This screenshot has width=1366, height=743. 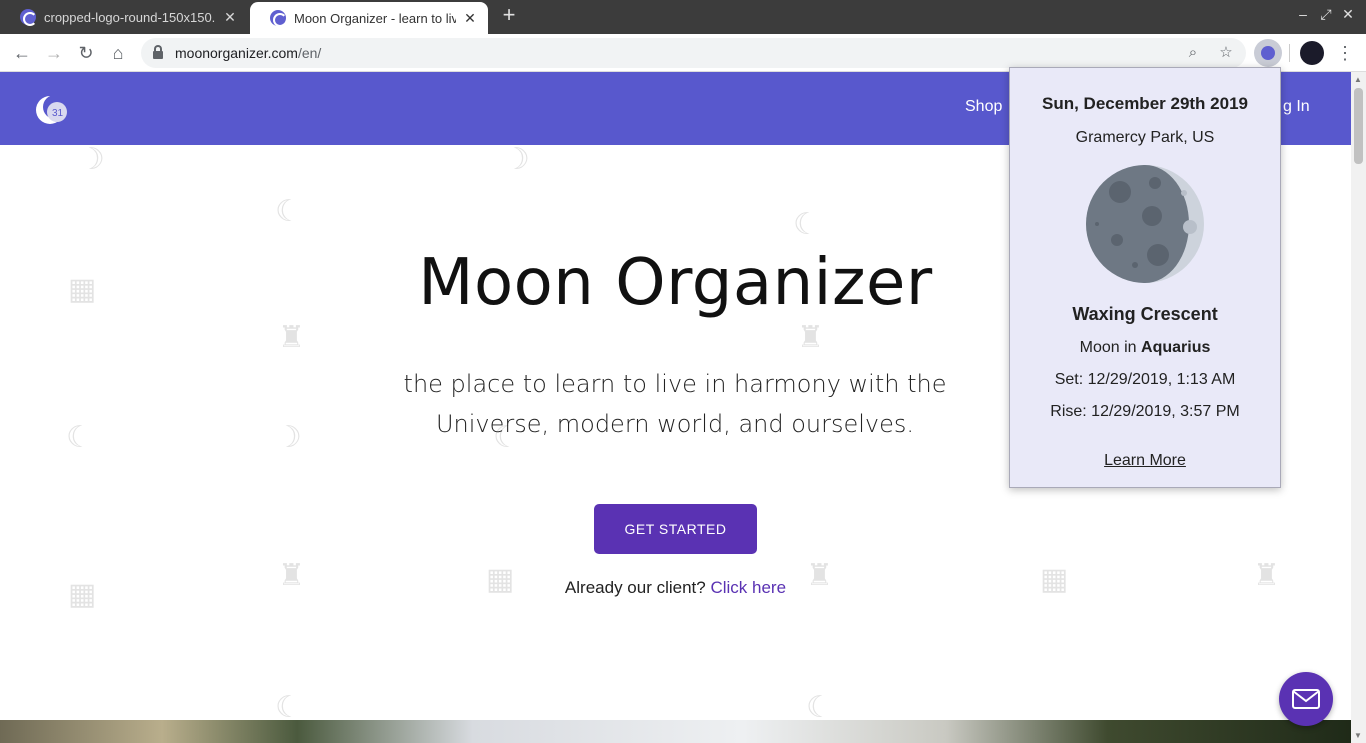 What do you see at coordinates (1326, 14) in the screenshot?
I see `restore-button: ⤢` at bounding box center [1326, 14].